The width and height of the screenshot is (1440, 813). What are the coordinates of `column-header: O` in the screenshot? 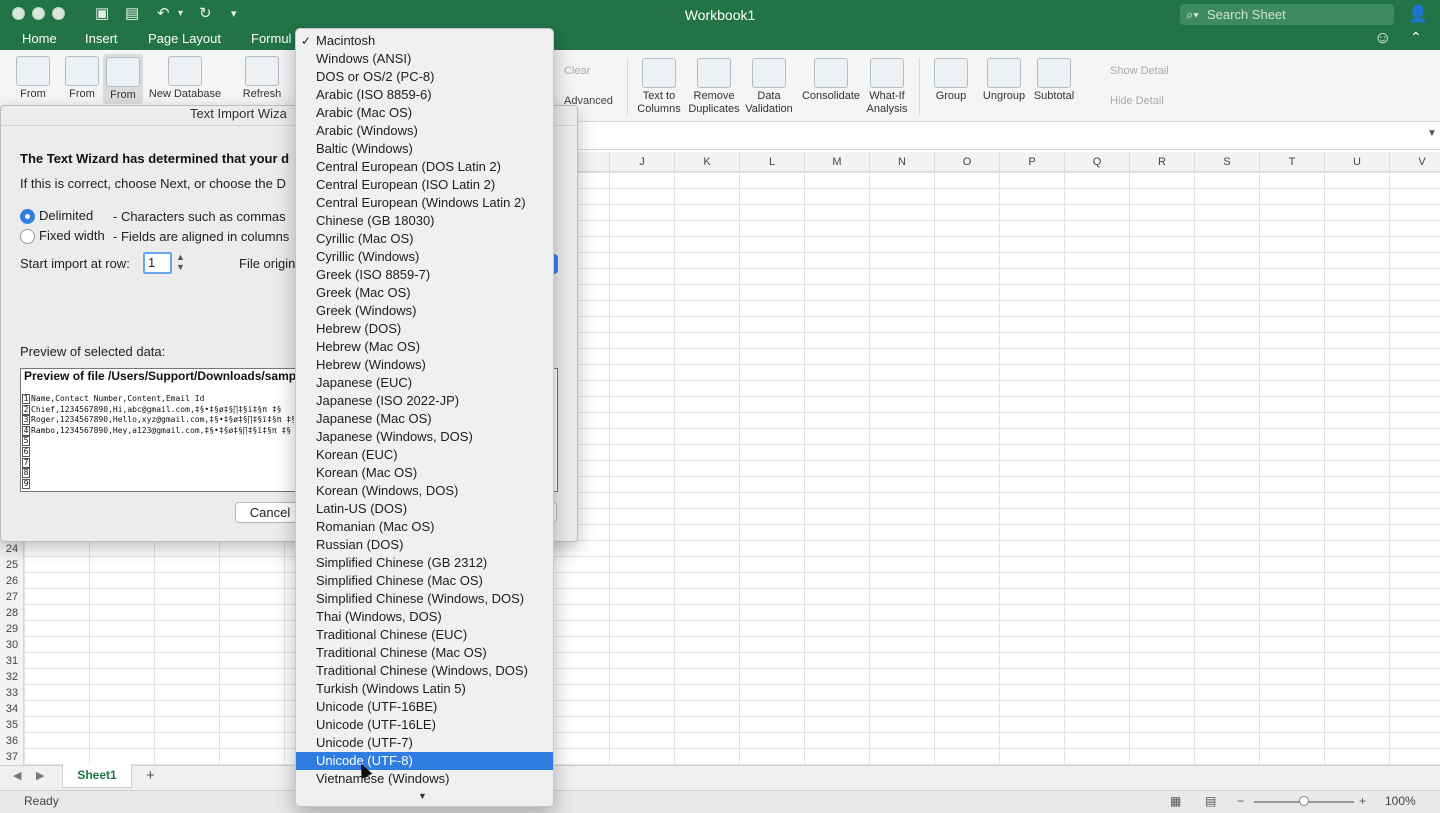 It's located at (966, 162).